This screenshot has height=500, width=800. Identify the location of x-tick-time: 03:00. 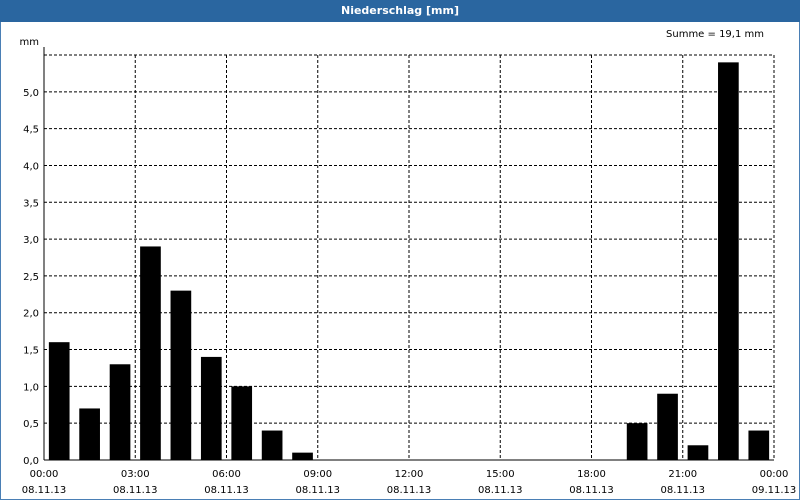
(135, 474).